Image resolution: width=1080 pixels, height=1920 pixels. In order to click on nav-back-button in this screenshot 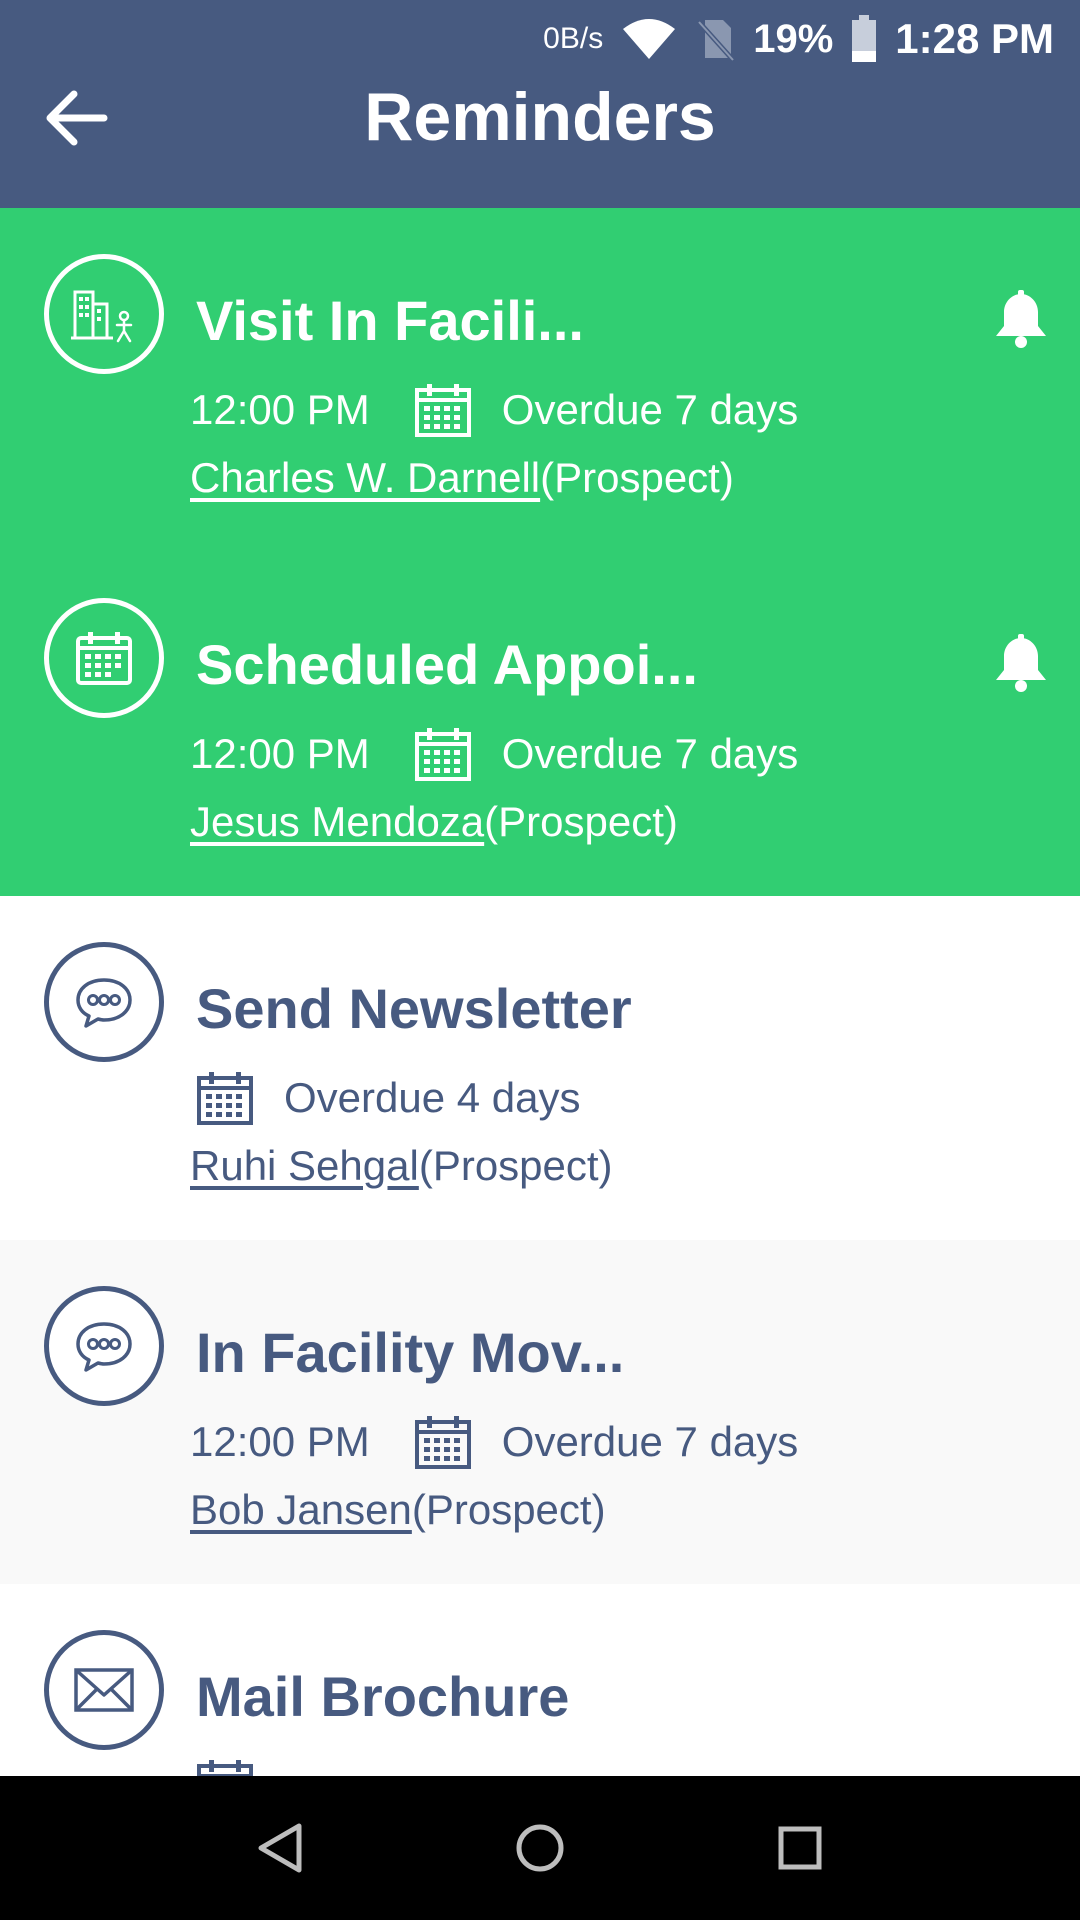, I will do `click(280, 1848)`.